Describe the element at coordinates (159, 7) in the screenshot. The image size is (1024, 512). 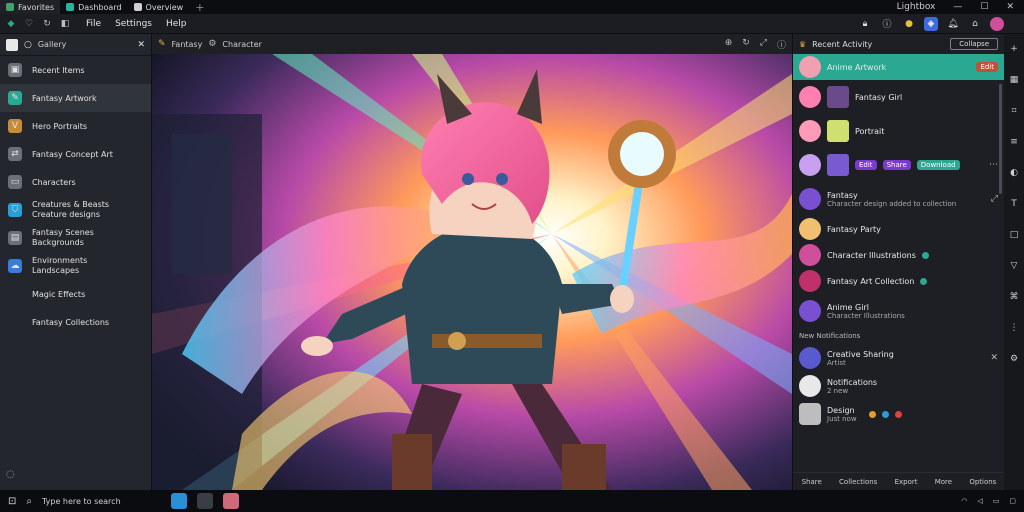
I see `tab-overview: Overview` at that location.